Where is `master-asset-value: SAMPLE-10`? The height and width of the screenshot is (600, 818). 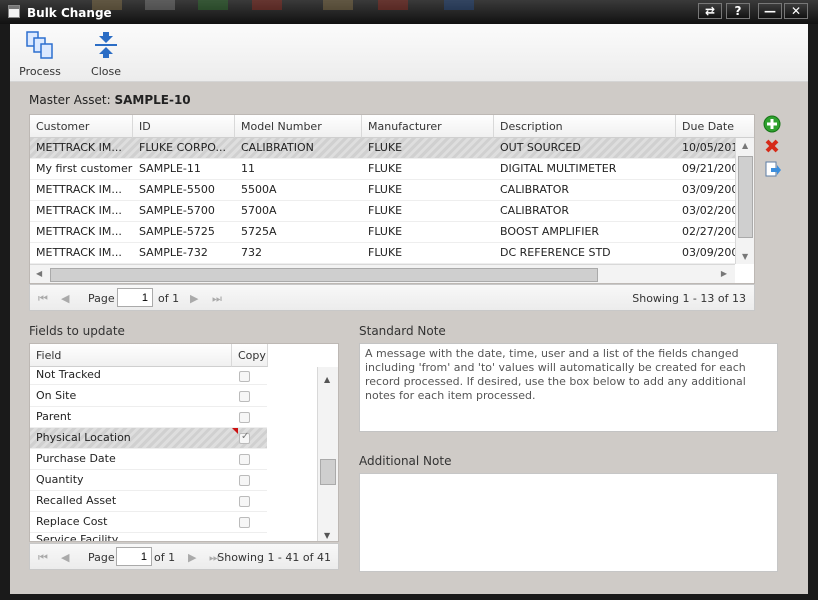 master-asset-value: SAMPLE-10 is located at coordinates (152, 100).